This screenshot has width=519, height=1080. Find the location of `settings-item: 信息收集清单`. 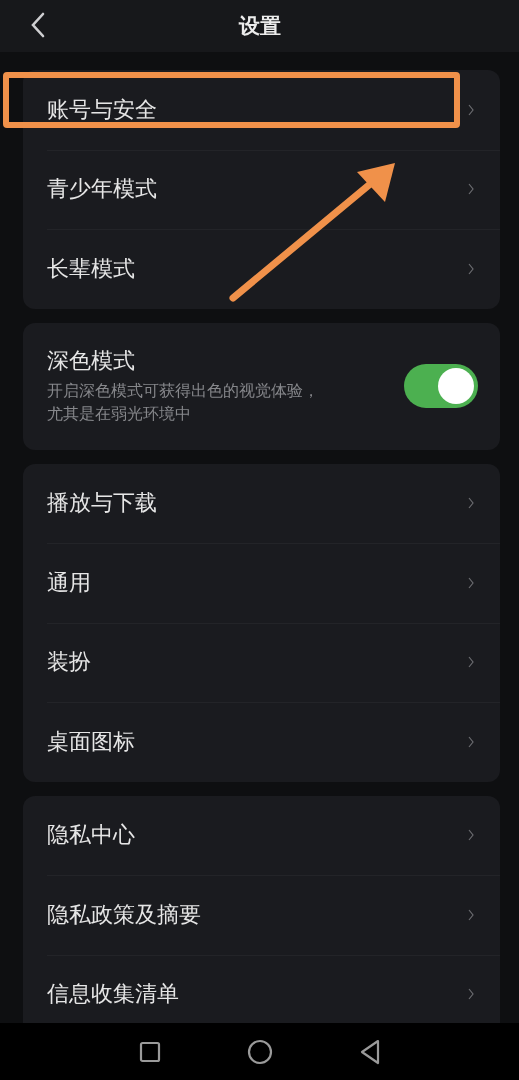

settings-item: 信息收集清单 is located at coordinates (261, 988).